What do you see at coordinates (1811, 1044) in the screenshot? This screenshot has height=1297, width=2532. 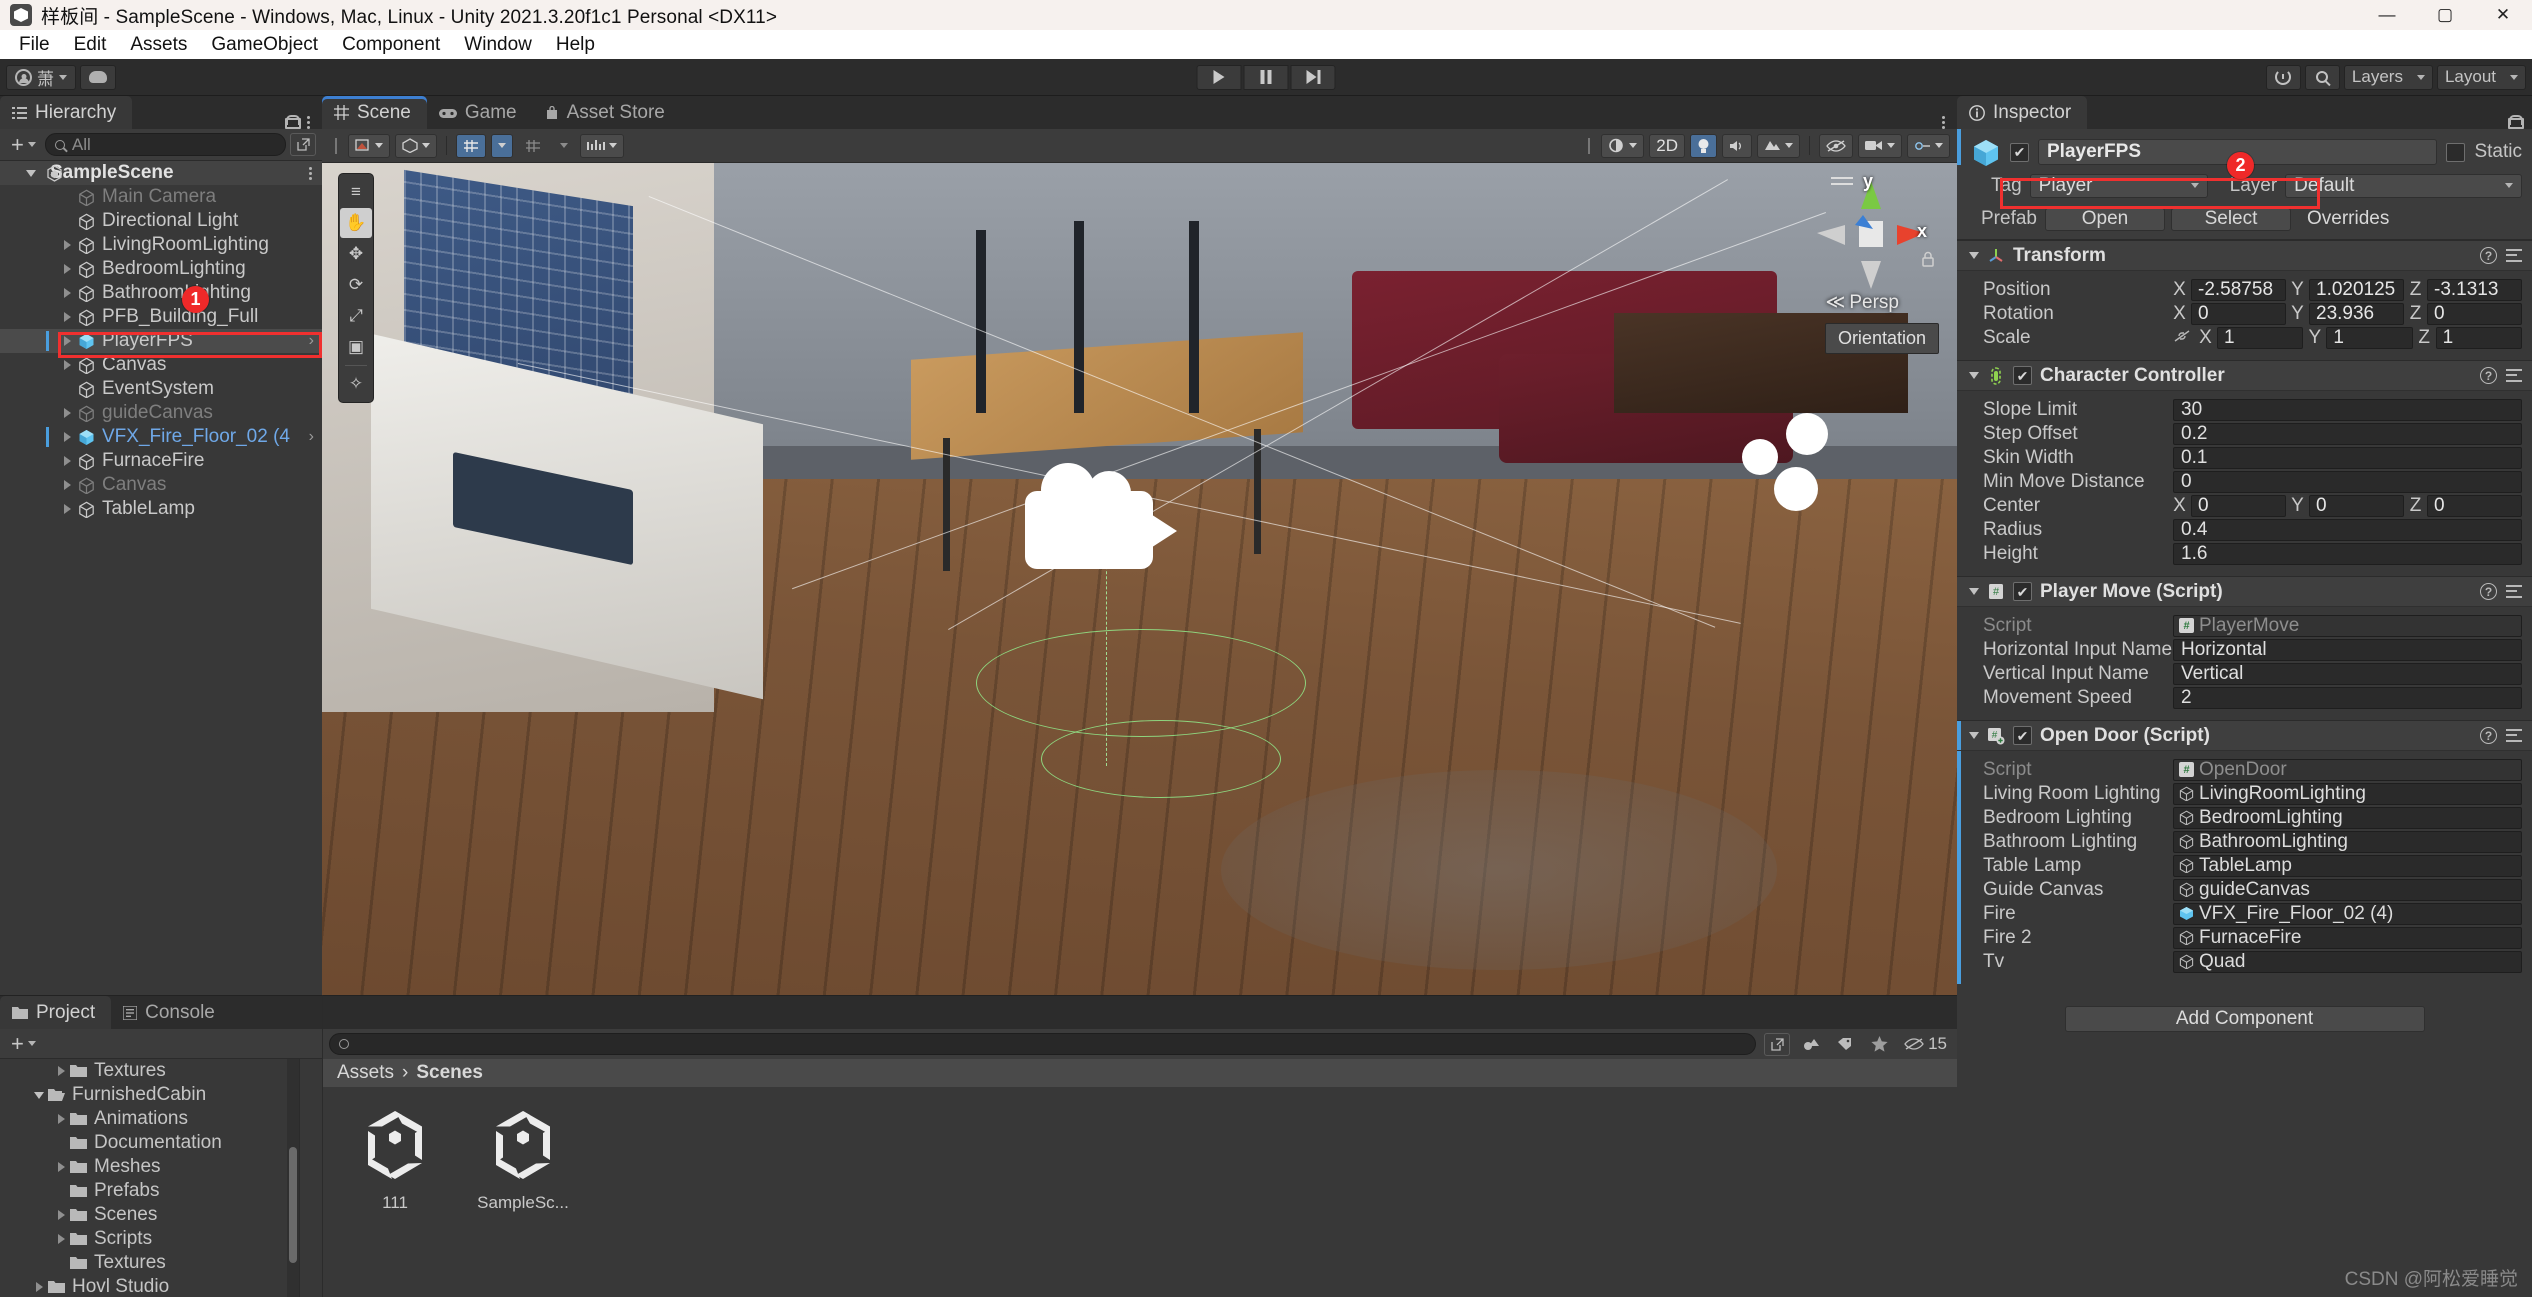 I see `project-filter-type-button` at bounding box center [1811, 1044].